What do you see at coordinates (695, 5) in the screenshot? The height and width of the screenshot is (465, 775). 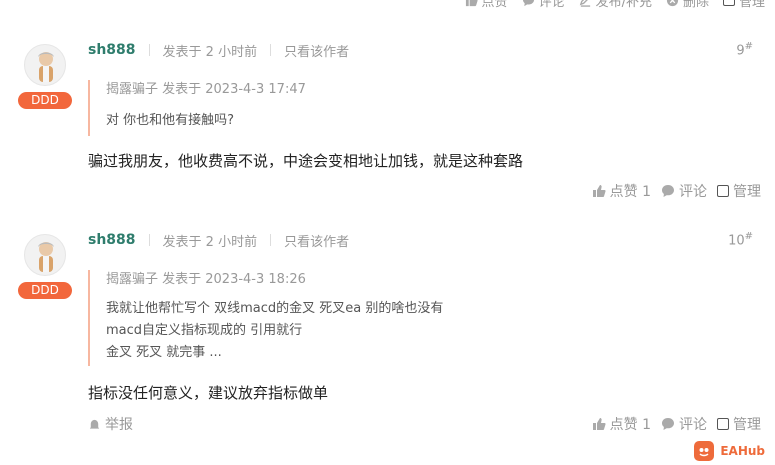 I see `delete-label: 删除` at bounding box center [695, 5].